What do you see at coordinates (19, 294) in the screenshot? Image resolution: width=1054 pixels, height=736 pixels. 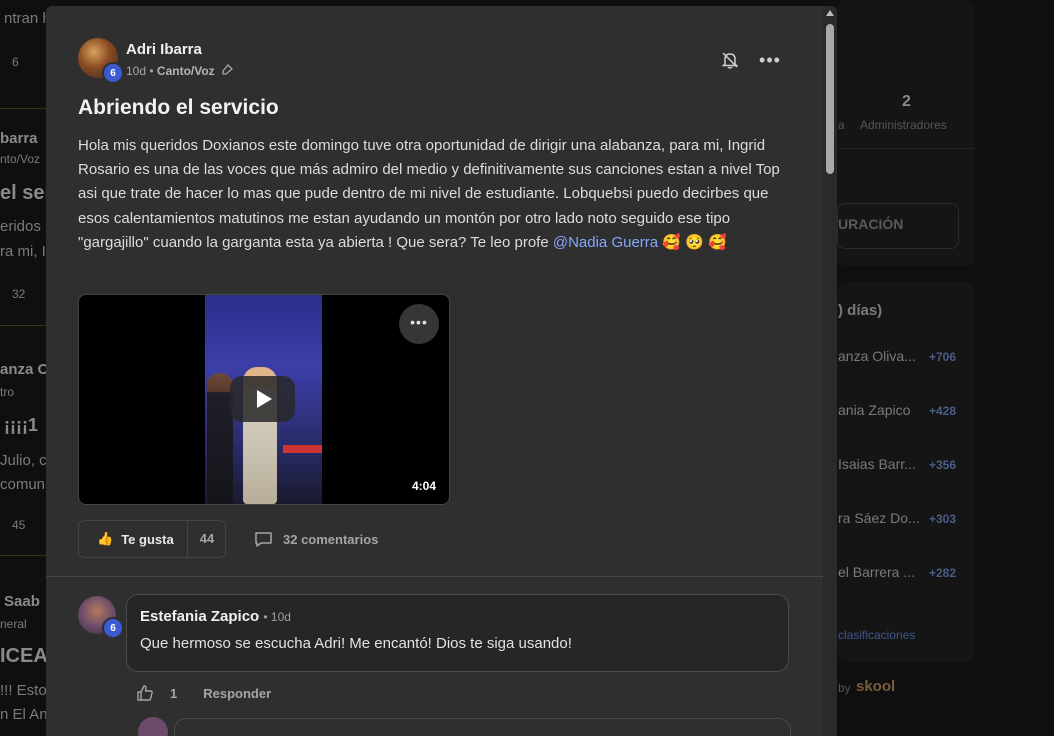 I see `background-snippet: 32` at bounding box center [19, 294].